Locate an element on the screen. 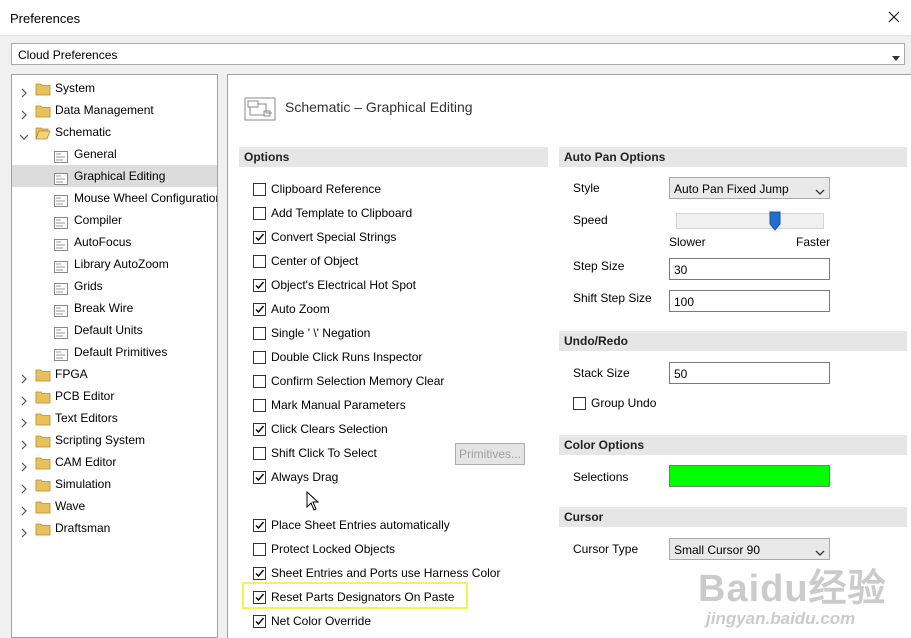 The image size is (911, 638). checkbox-label: Center of Object is located at coordinates (315, 261).